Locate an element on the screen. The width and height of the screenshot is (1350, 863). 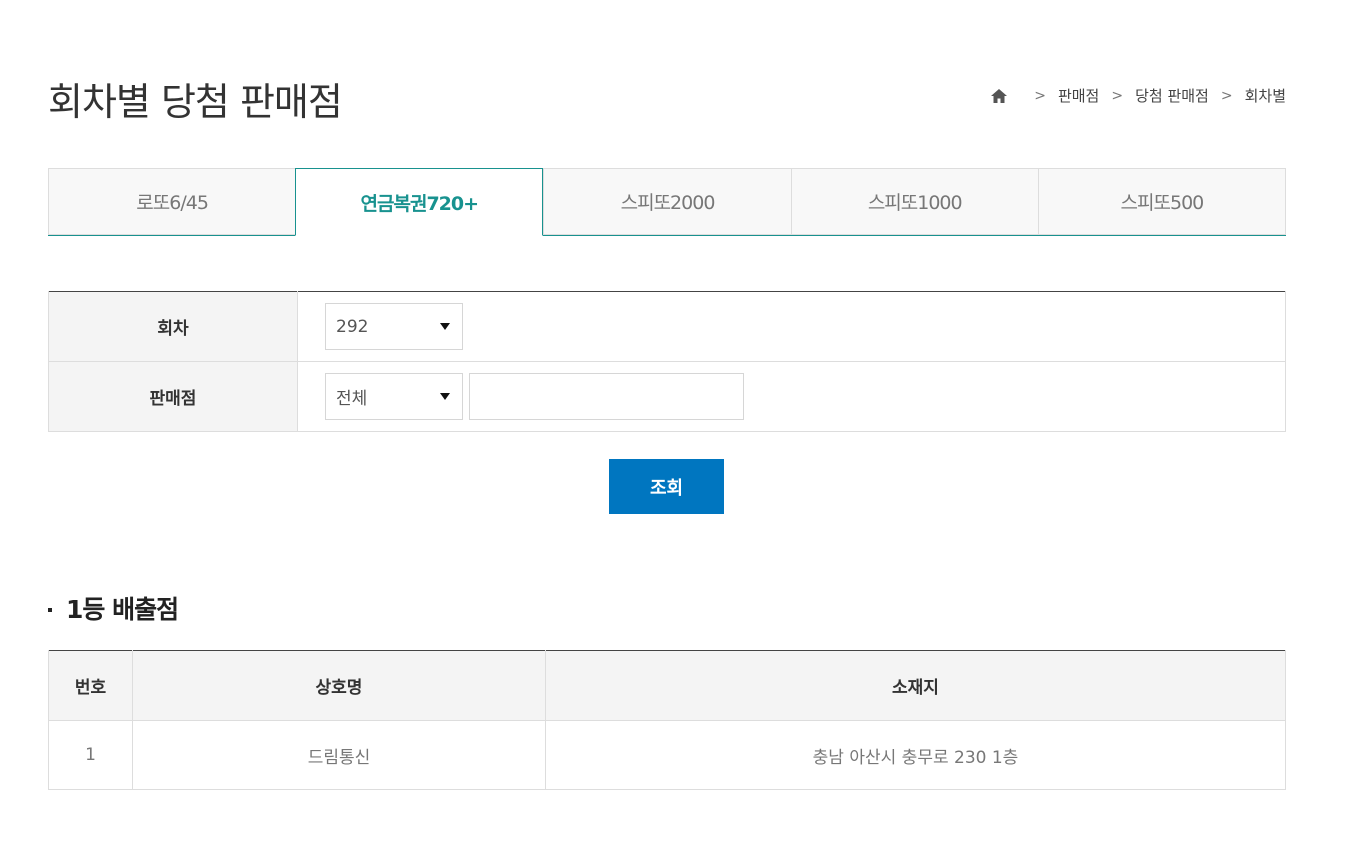
column-header-number: 번호 is located at coordinates (90, 685).